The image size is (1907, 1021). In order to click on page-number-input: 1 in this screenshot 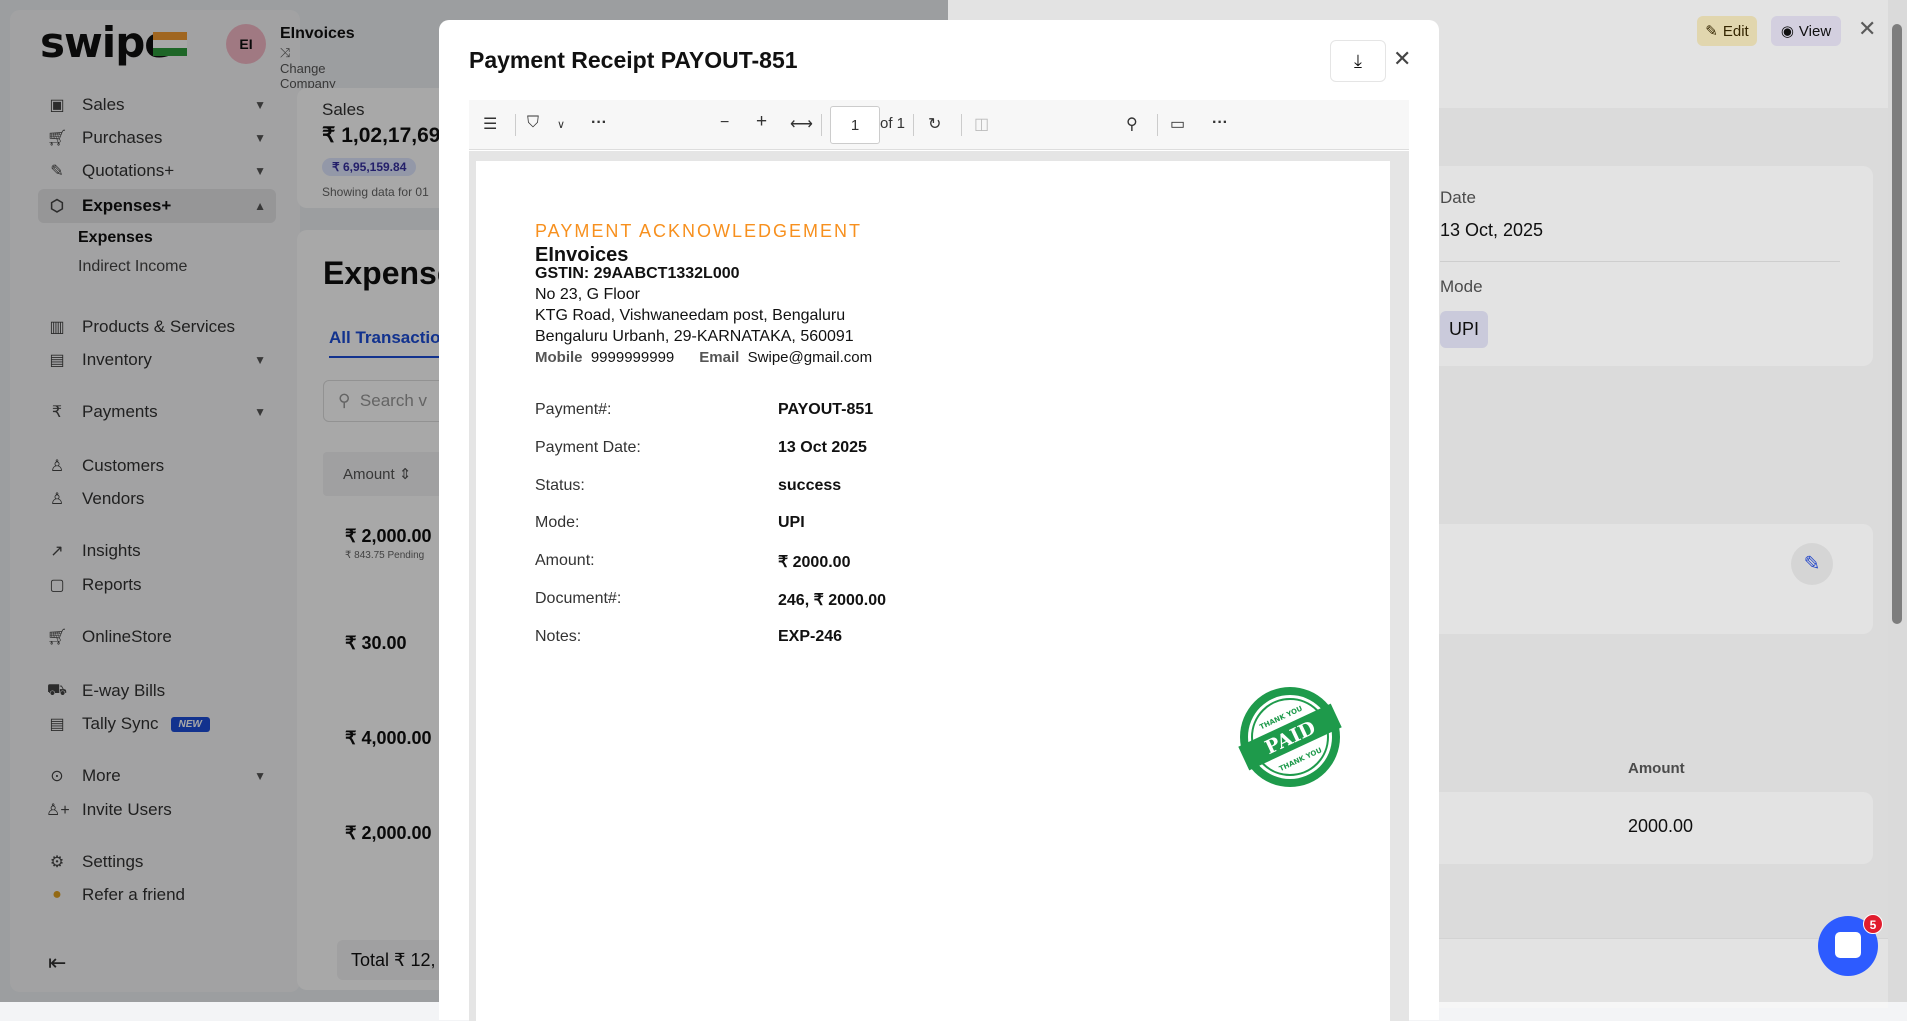, I will do `click(855, 125)`.